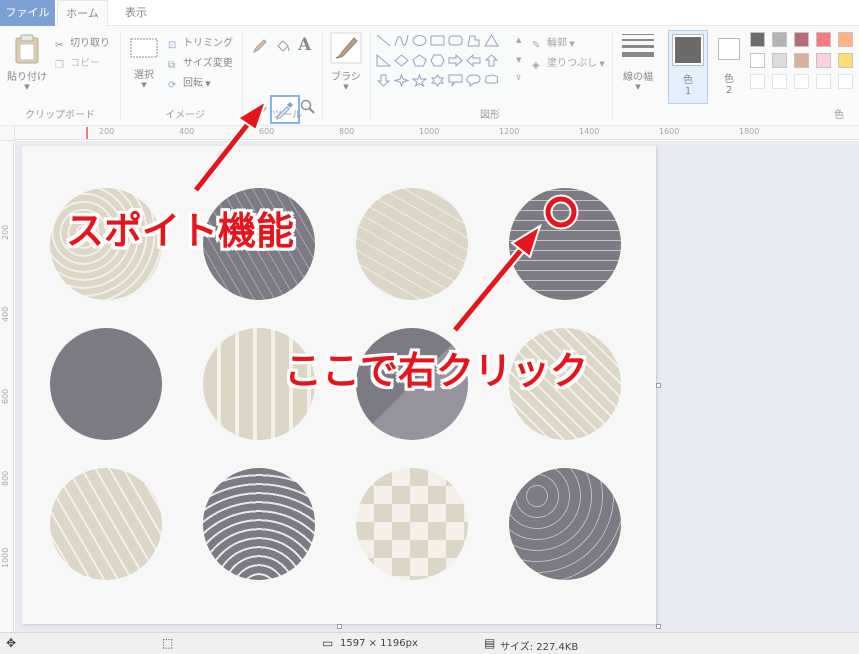 The height and width of the screenshot is (654, 859). What do you see at coordinates (27, 67) in the screenshot?
I see `paste-button: 貼り付け ▼` at bounding box center [27, 67].